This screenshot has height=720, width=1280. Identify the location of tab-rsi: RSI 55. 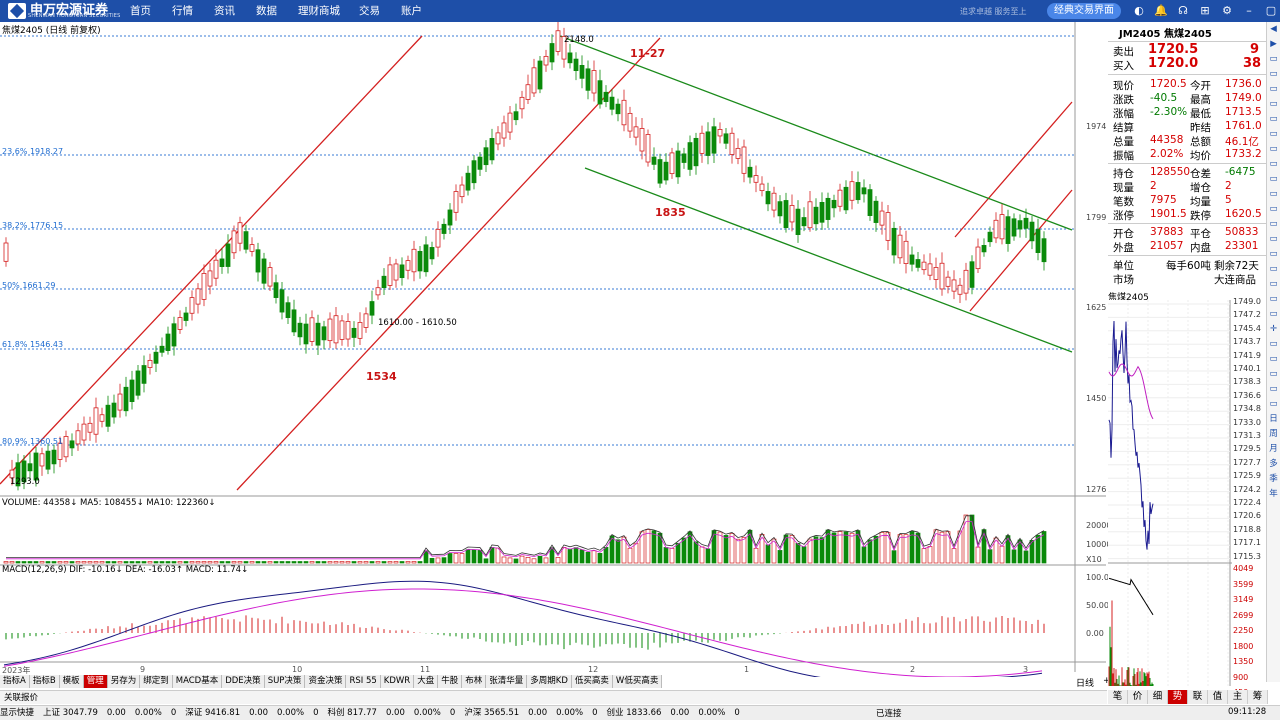
(363, 681).